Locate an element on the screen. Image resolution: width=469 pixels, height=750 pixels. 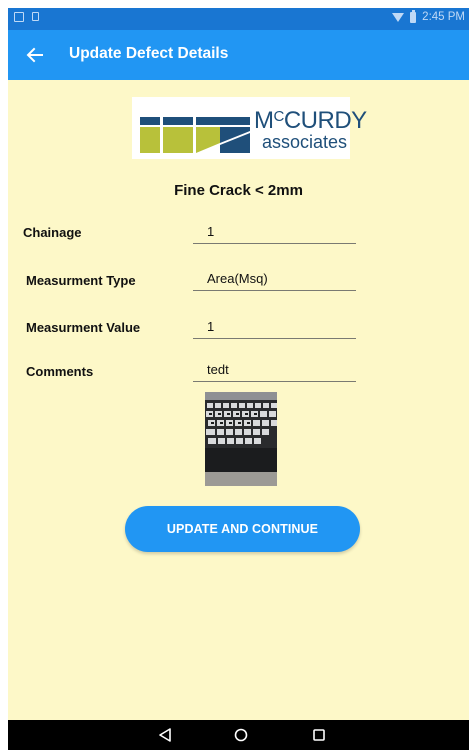
comments-field is located at coordinates (274, 370).